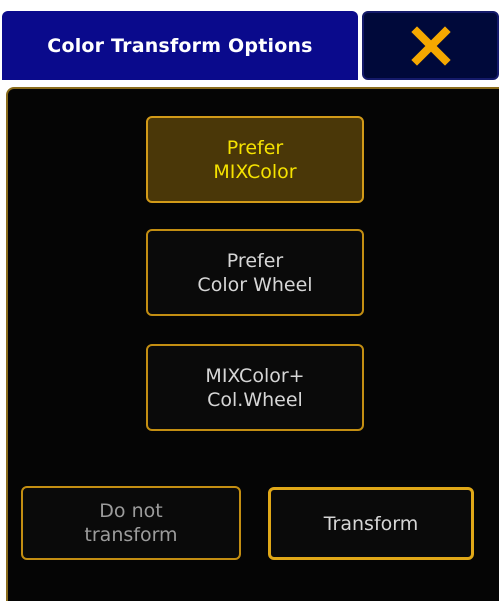  I want to click on transform-button: Transform, so click(371, 523).